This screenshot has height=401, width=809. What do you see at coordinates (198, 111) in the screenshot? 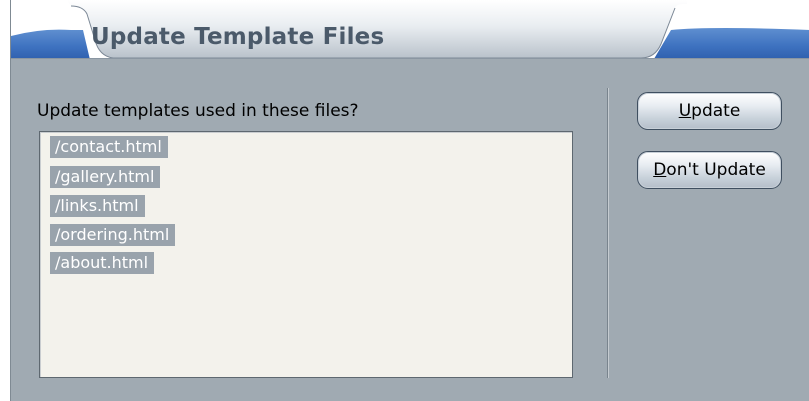
I see `prompt-label: Update templates used in these files?` at bounding box center [198, 111].